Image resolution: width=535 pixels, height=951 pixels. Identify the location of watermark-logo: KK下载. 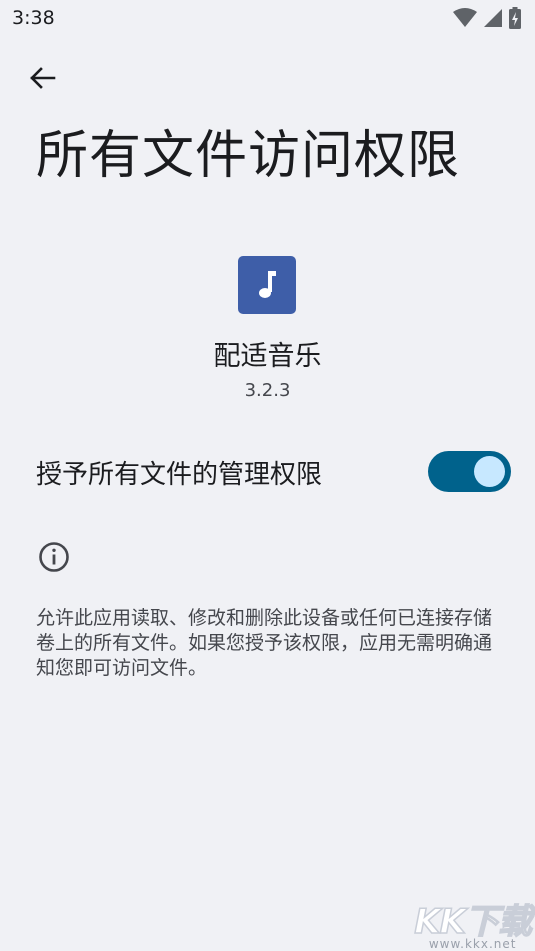
(473, 922).